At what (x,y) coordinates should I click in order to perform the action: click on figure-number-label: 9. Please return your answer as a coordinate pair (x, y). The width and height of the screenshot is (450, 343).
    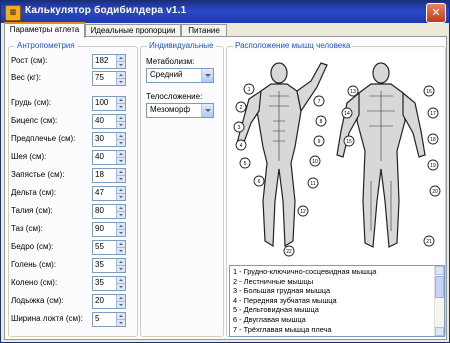
    Looking at the image, I should click on (319, 142).